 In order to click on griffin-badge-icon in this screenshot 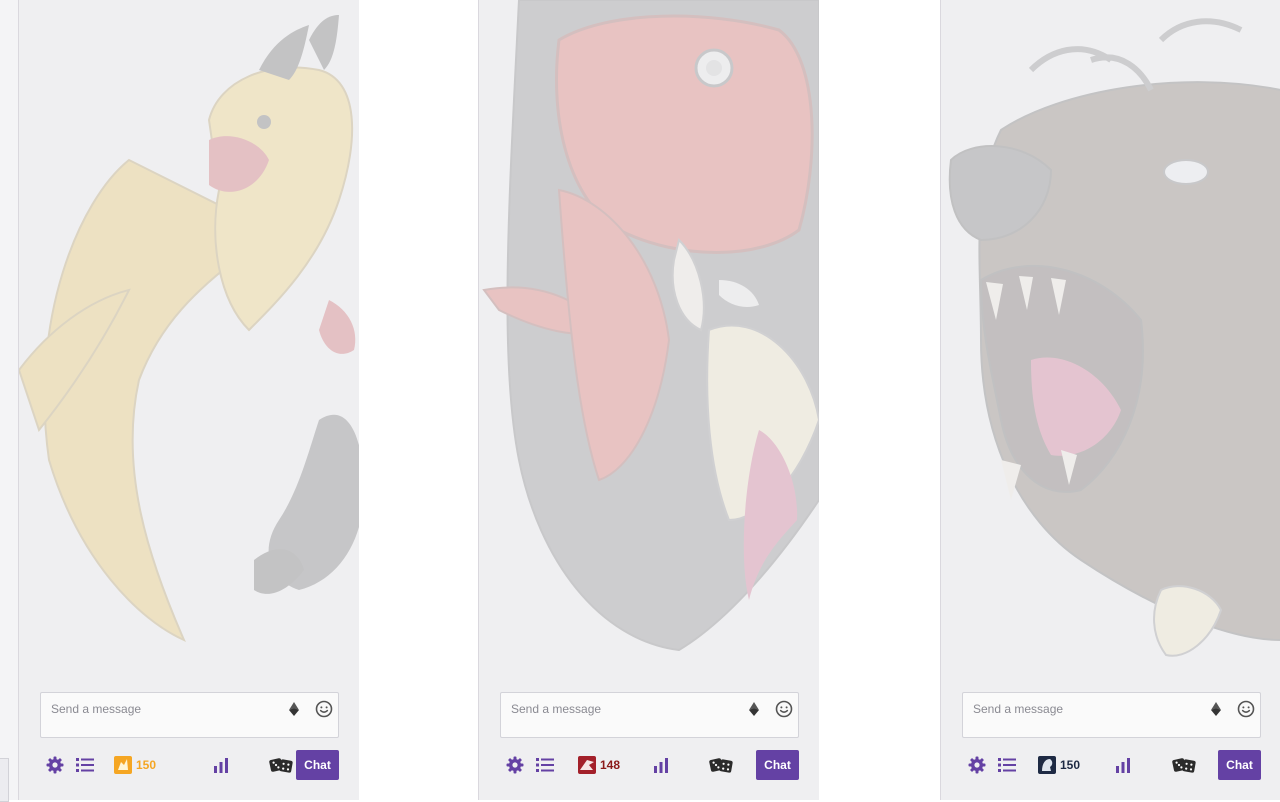, I will do `click(123, 765)`.